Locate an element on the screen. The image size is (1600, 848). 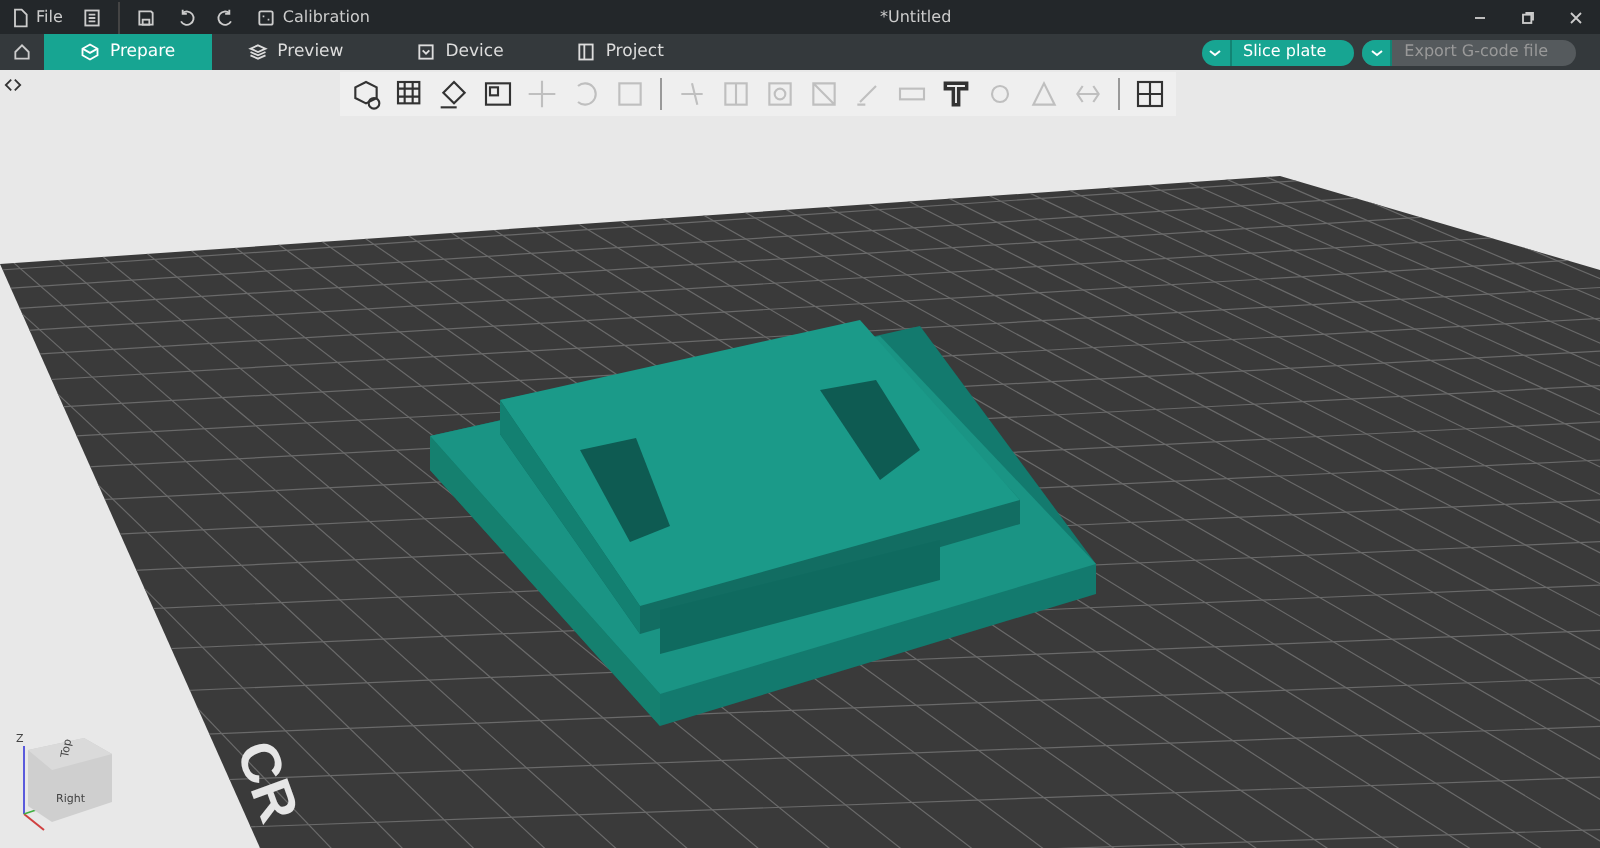
window-title: *Untitled is located at coordinates (916, 18).